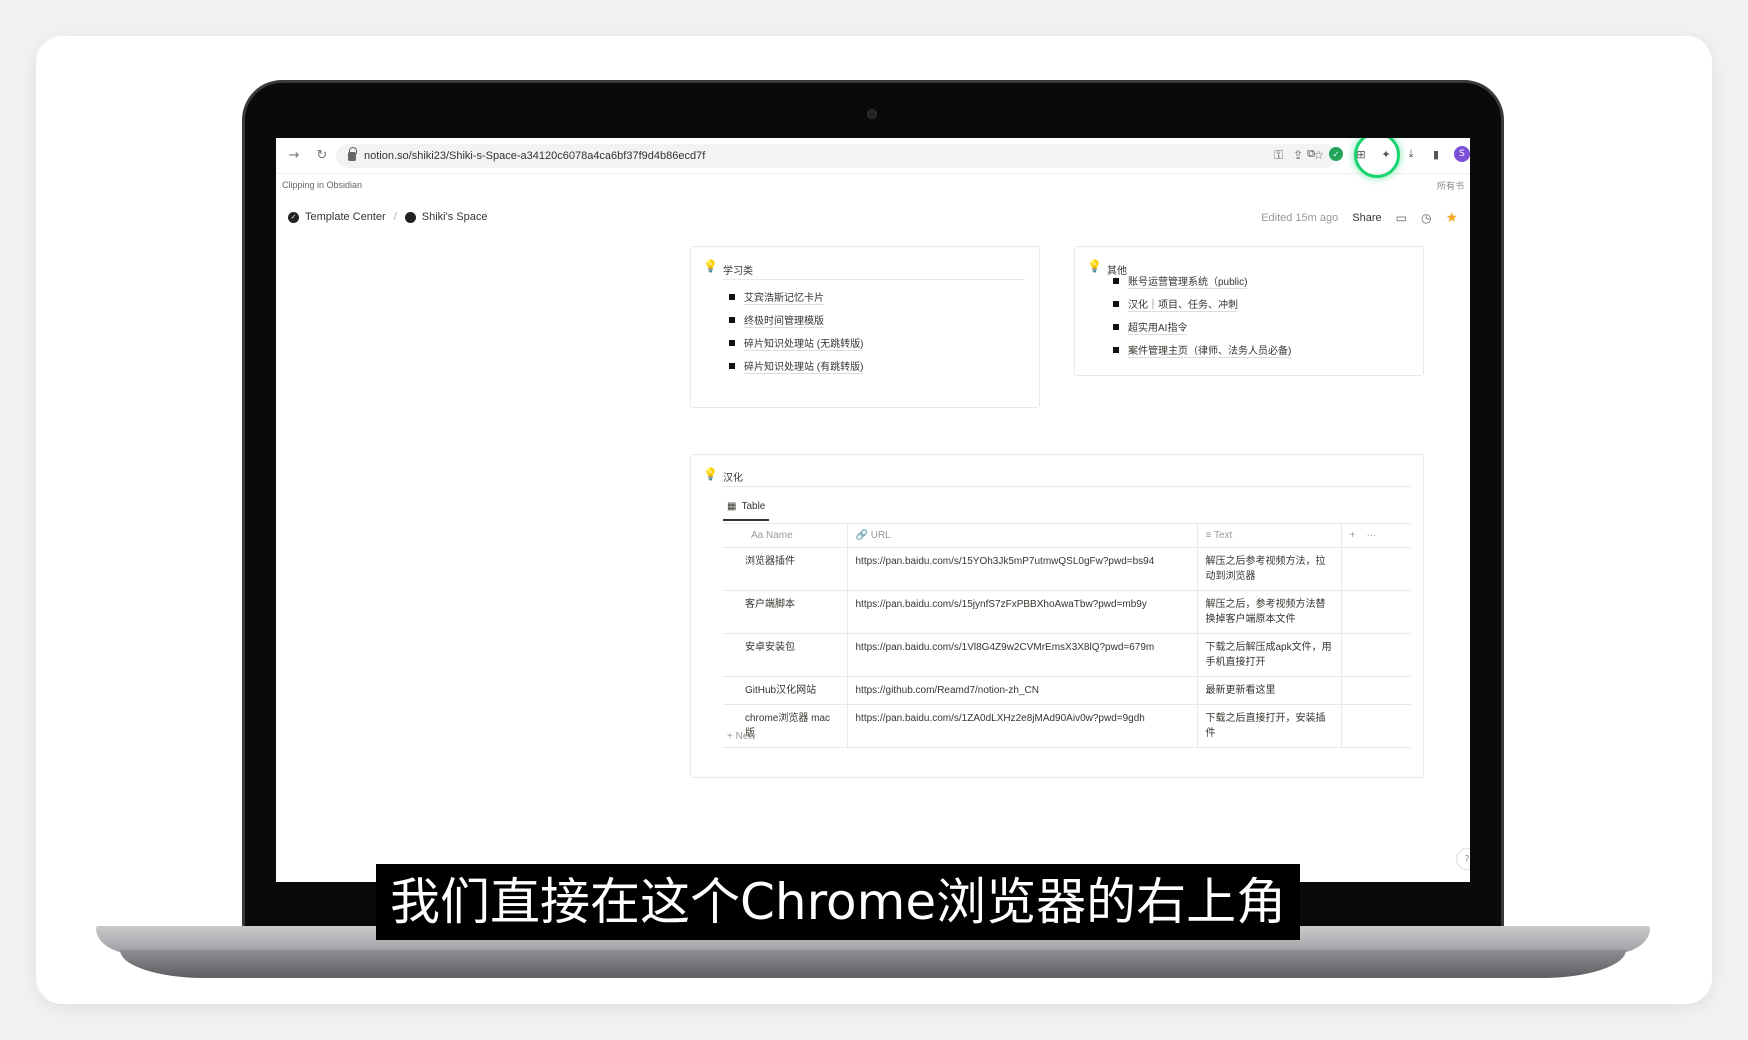  I want to click on text-lines-icon: ≡, so click(1209, 535).